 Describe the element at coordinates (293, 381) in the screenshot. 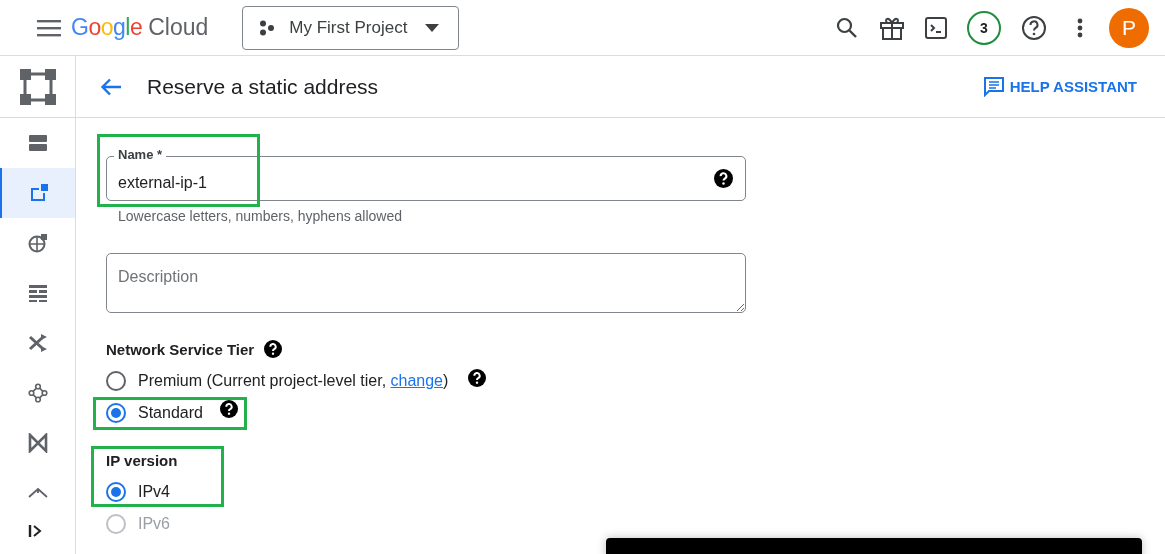

I see `radio-label: Premium (Current project-level tier, change)` at that location.